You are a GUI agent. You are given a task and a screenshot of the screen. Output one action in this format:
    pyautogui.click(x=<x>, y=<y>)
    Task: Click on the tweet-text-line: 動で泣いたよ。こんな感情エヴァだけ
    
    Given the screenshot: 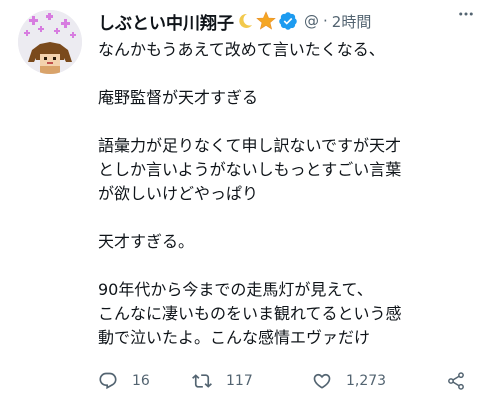 What is the action you would take?
    pyautogui.click(x=234, y=337)
    